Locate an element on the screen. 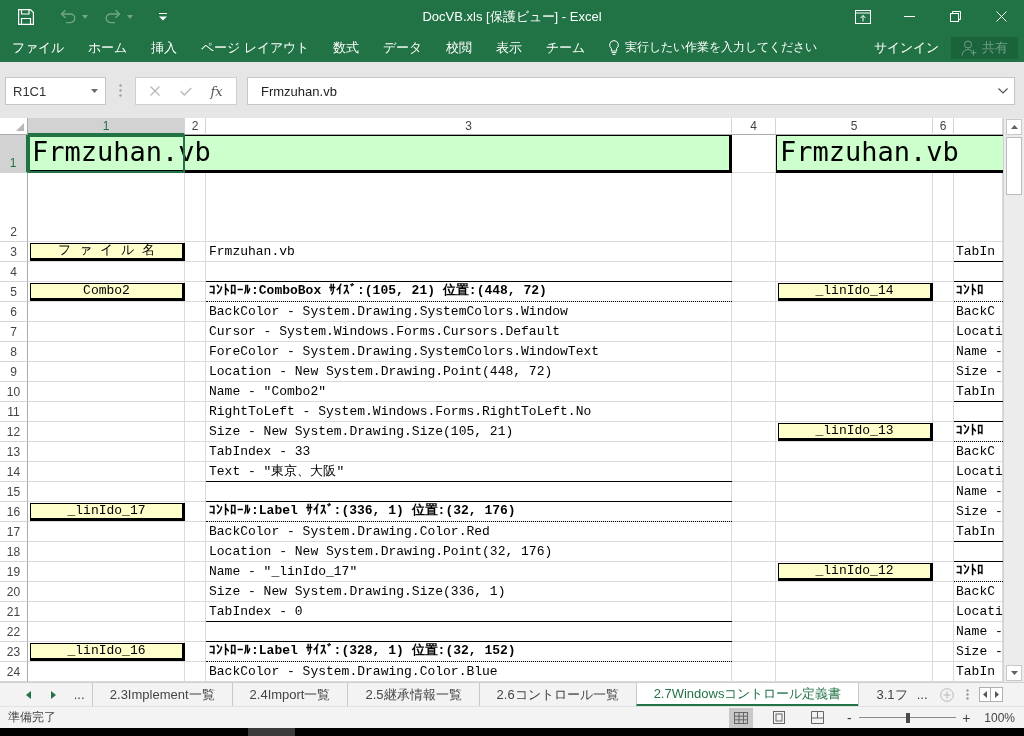 The width and height of the screenshot is (1024, 736). scroll-left-button is located at coordinates (985, 694).